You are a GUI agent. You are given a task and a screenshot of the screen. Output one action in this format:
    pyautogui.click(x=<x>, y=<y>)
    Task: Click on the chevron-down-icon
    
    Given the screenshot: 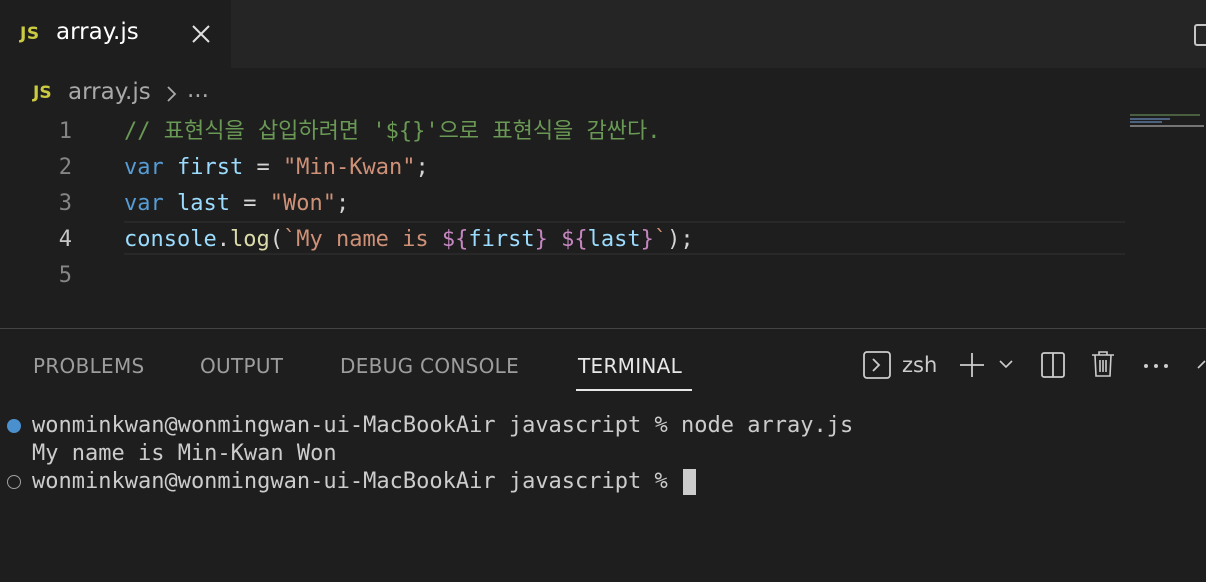 What is the action you would take?
    pyautogui.click(x=1006, y=364)
    